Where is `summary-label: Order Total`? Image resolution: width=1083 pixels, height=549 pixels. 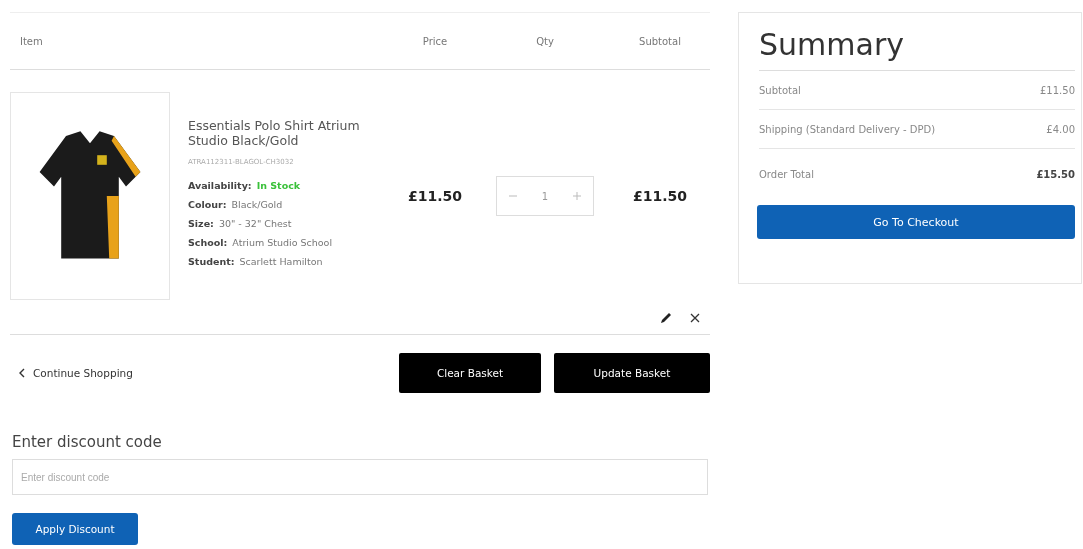 summary-label: Order Total is located at coordinates (786, 174).